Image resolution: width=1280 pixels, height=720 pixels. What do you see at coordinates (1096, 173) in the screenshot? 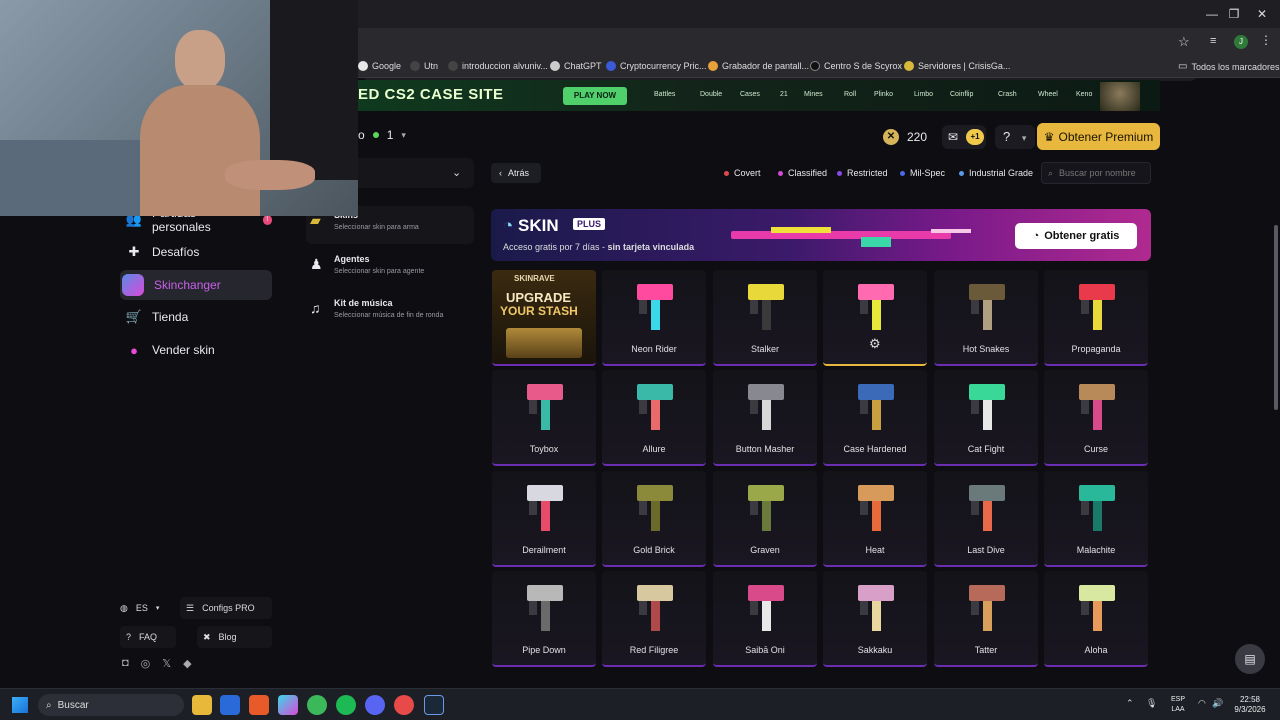
I see `search-input: ⌕ Buscar por nombre` at bounding box center [1096, 173].